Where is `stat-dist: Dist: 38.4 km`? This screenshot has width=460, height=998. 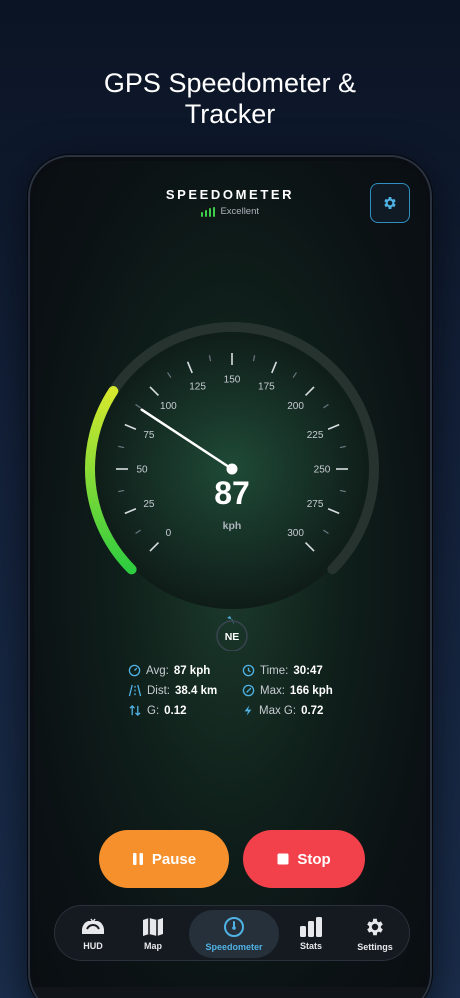 stat-dist: Dist: 38.4 km is located at coordinates (185, 690).